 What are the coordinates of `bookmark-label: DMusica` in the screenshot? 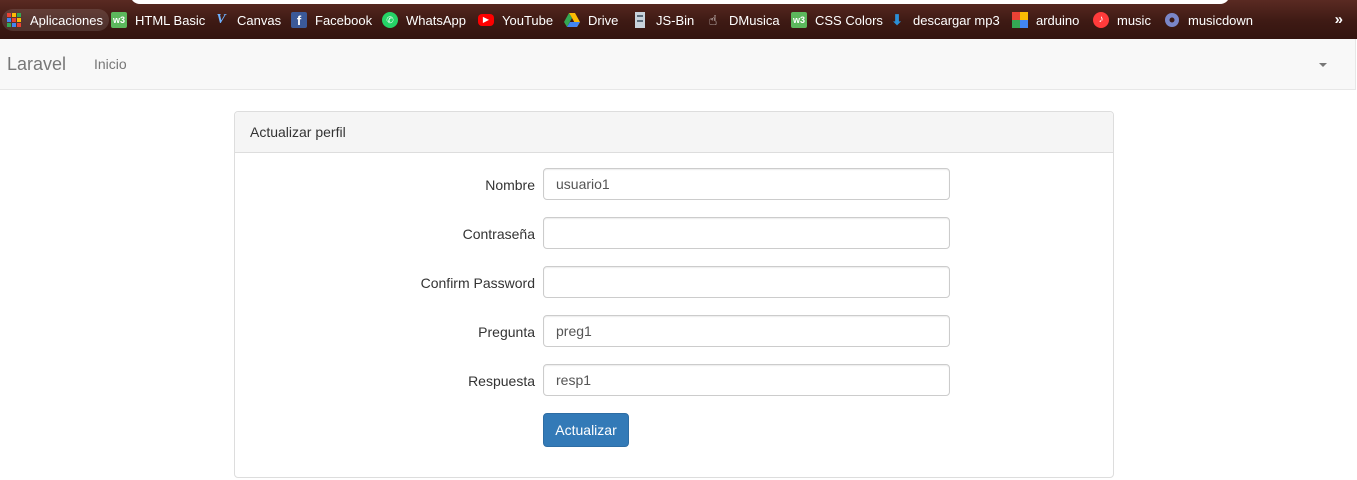 It's located at (754, 20).